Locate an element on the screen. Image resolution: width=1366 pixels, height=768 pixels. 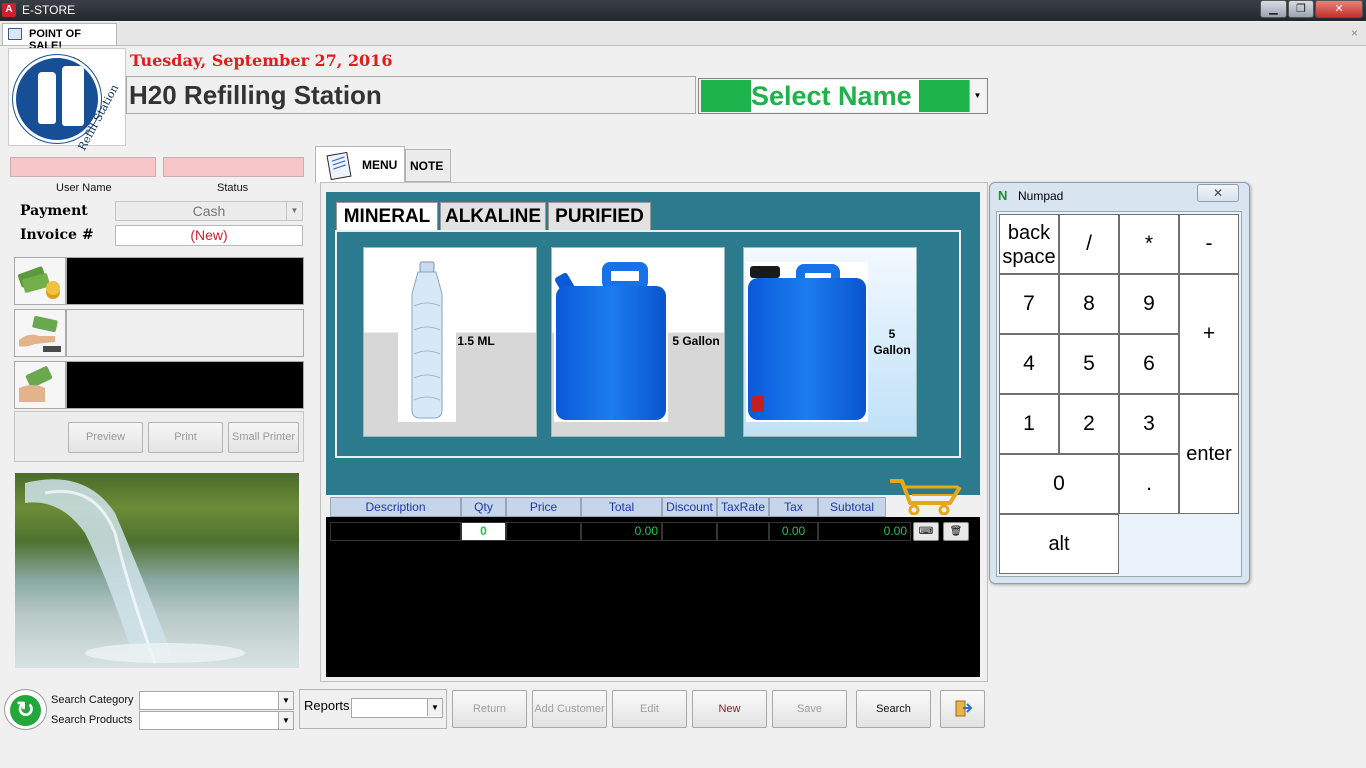
refresh-icon: ↻ is located at coordinates (25, 709).